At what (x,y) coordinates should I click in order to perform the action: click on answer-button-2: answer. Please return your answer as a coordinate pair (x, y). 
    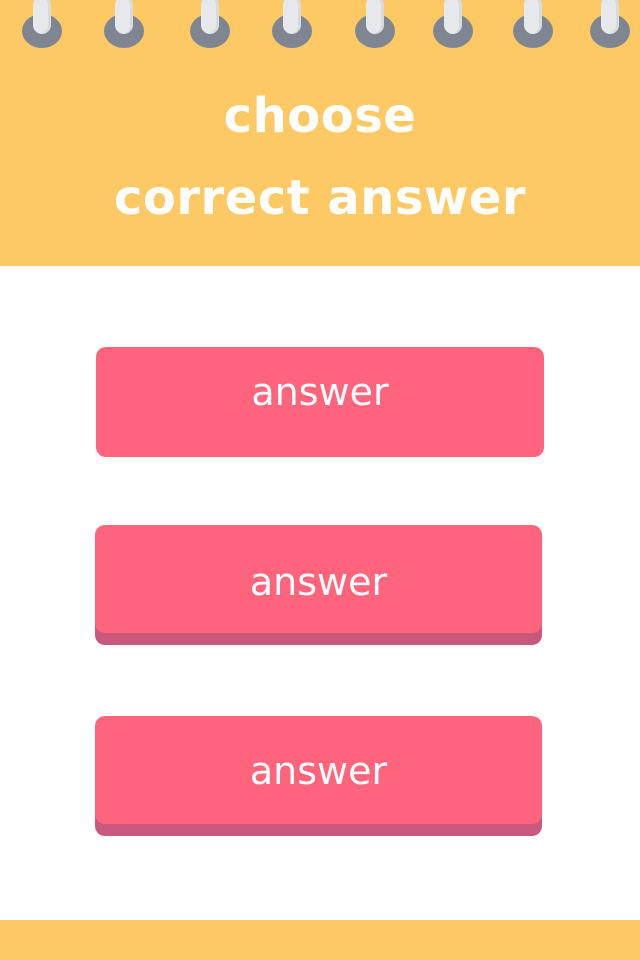
    Looking at the image, I should click on (318, 579).